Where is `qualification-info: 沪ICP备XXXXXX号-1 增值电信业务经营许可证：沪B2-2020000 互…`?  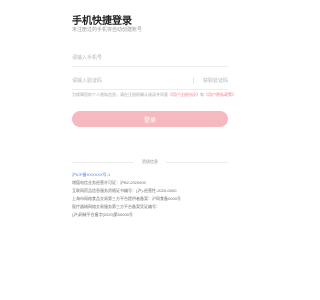 qualification-info: 沪ICP备XXXXXX号-1 增值电信业务经营许可证：沪B2-2020000 互… is located at coordinates (152, 195).